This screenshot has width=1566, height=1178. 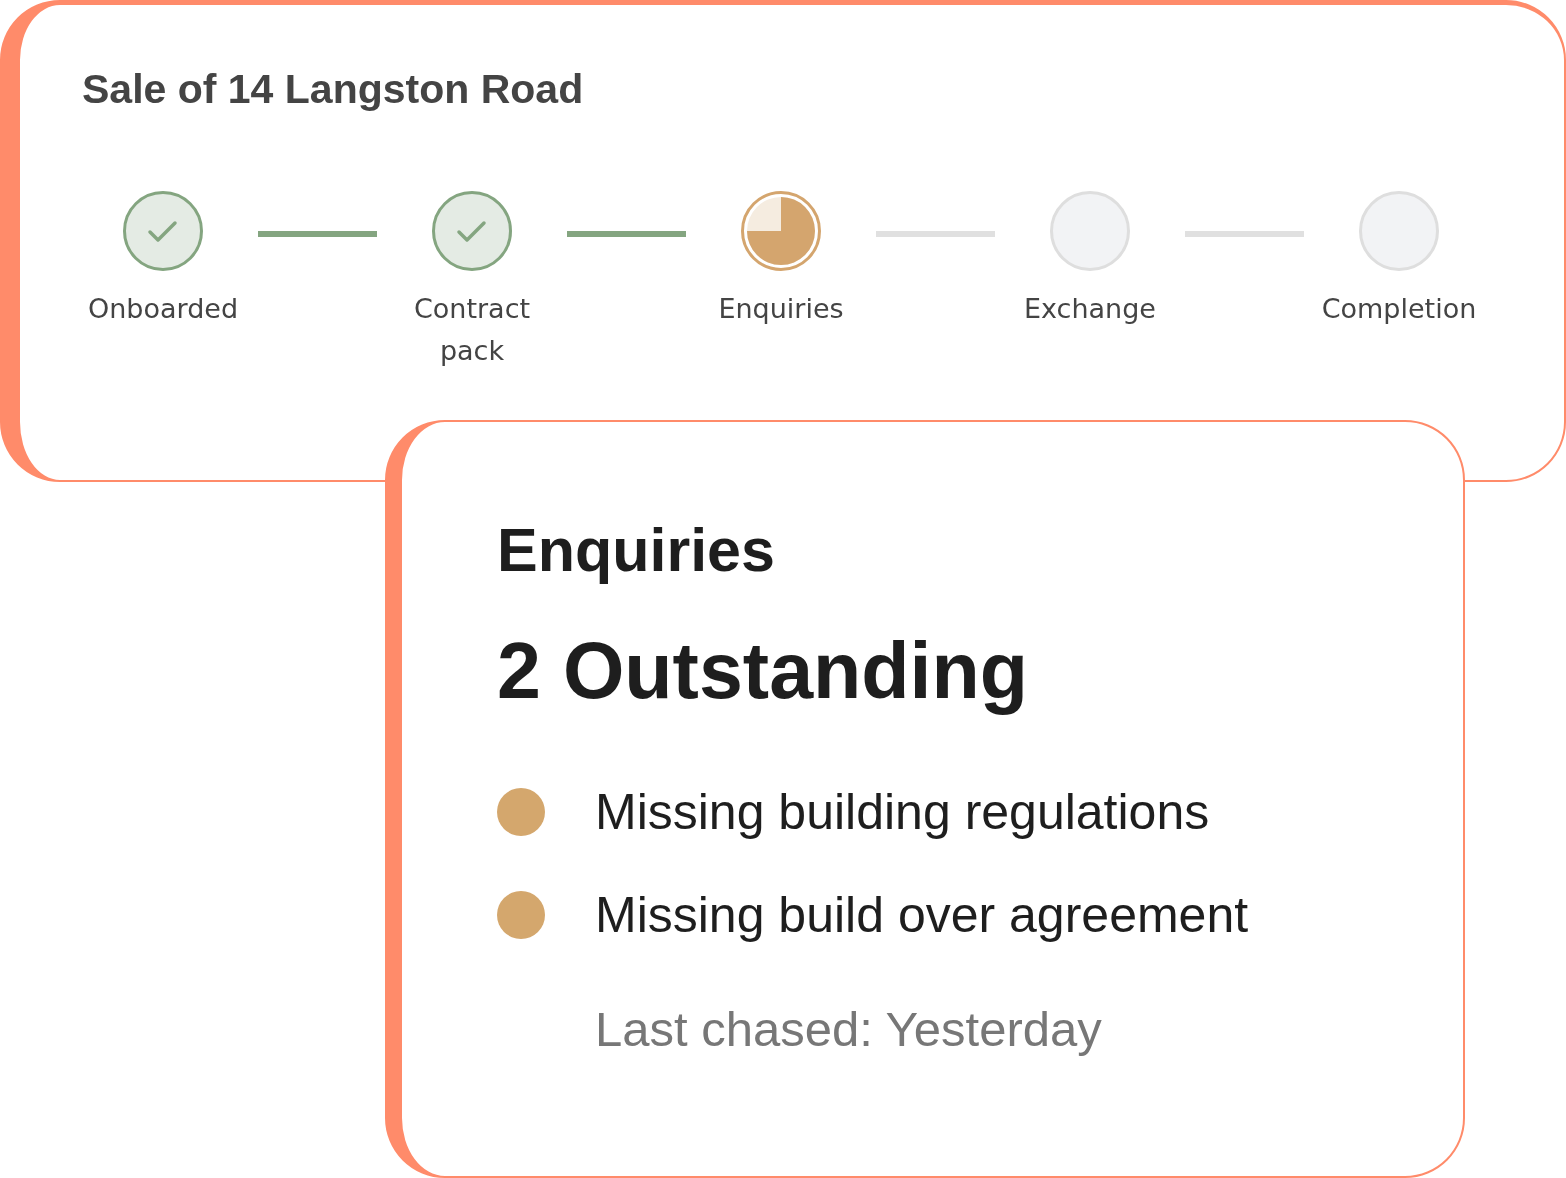 What do you see at coordinates (922, 915) in the screenshot?
I see `issue-text: Missing build over agreement` at bounding box center [922, 915].